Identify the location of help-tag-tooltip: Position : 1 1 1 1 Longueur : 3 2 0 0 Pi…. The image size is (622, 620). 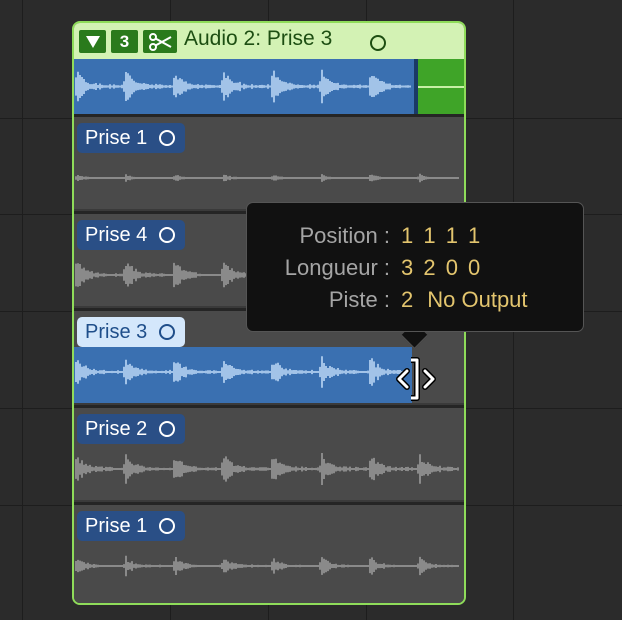
(415, 267).